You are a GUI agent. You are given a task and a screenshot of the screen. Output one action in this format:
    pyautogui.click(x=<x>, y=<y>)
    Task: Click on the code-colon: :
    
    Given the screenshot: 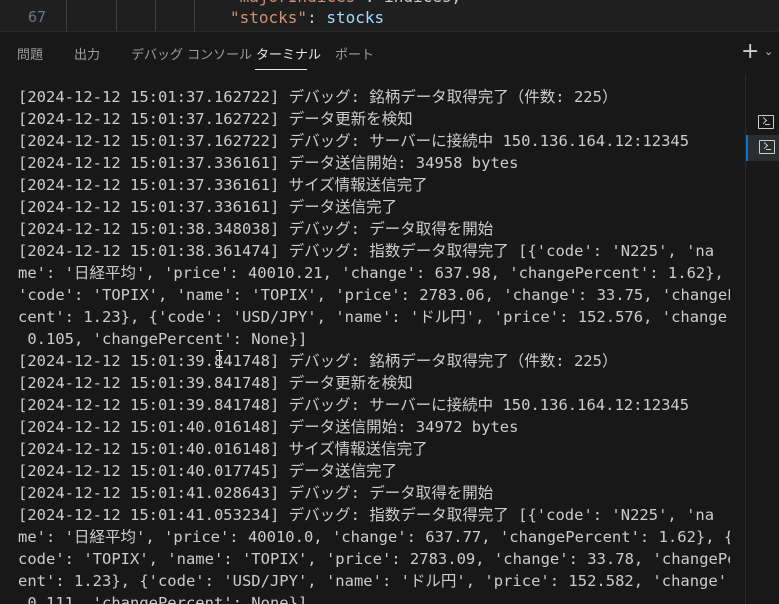 What is the action you would take?
    pyautogui.click(x=317, y=17)
    